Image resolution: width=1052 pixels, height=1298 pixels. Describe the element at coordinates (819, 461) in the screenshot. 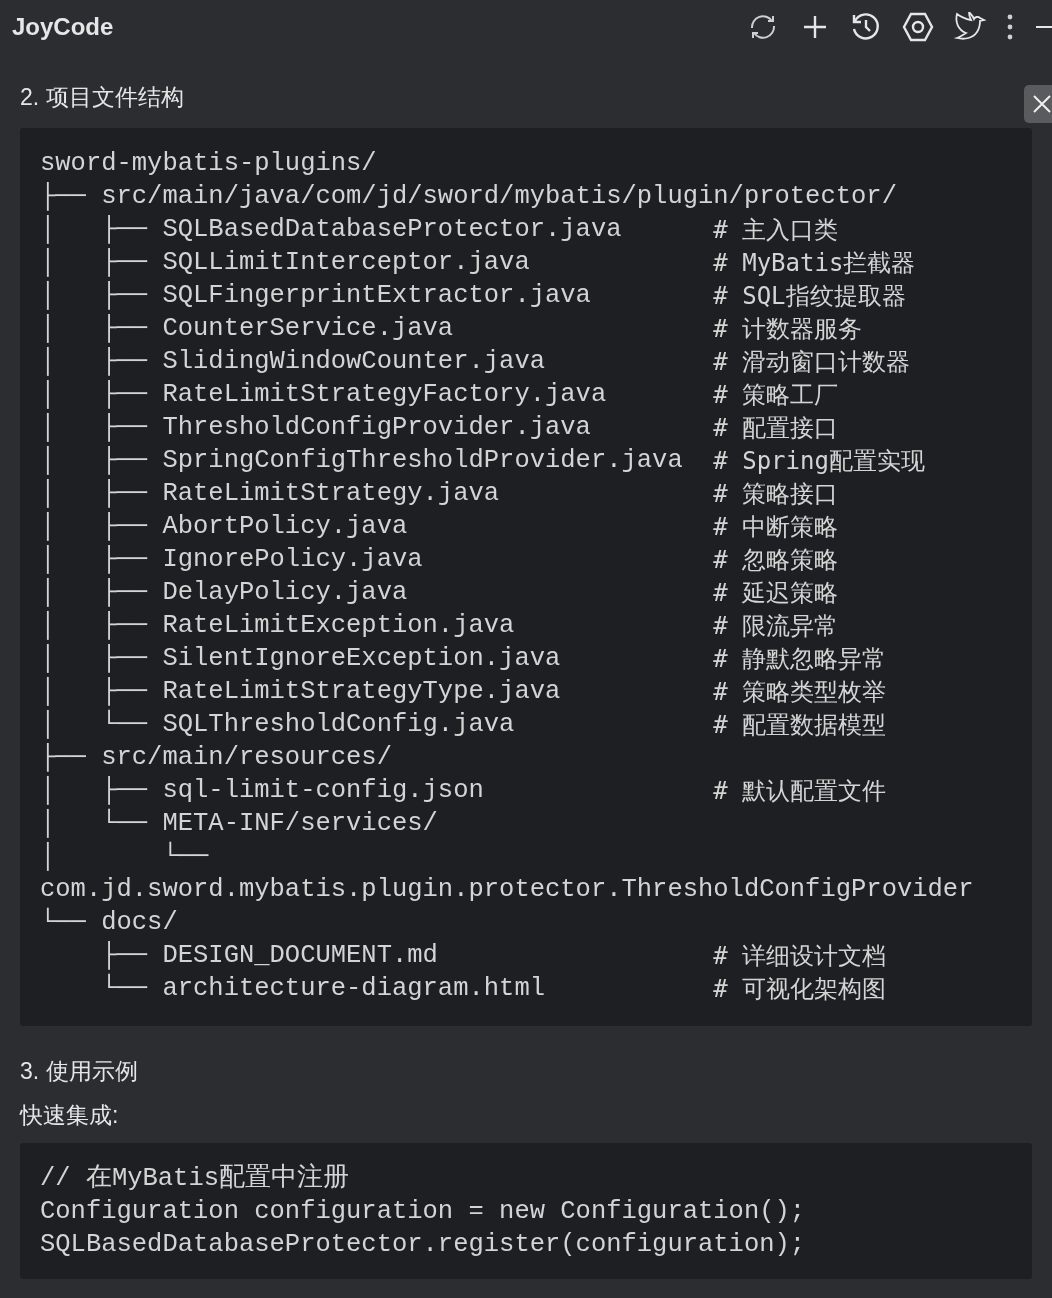

I see `code-comment: # Spring配置实现` at that location.